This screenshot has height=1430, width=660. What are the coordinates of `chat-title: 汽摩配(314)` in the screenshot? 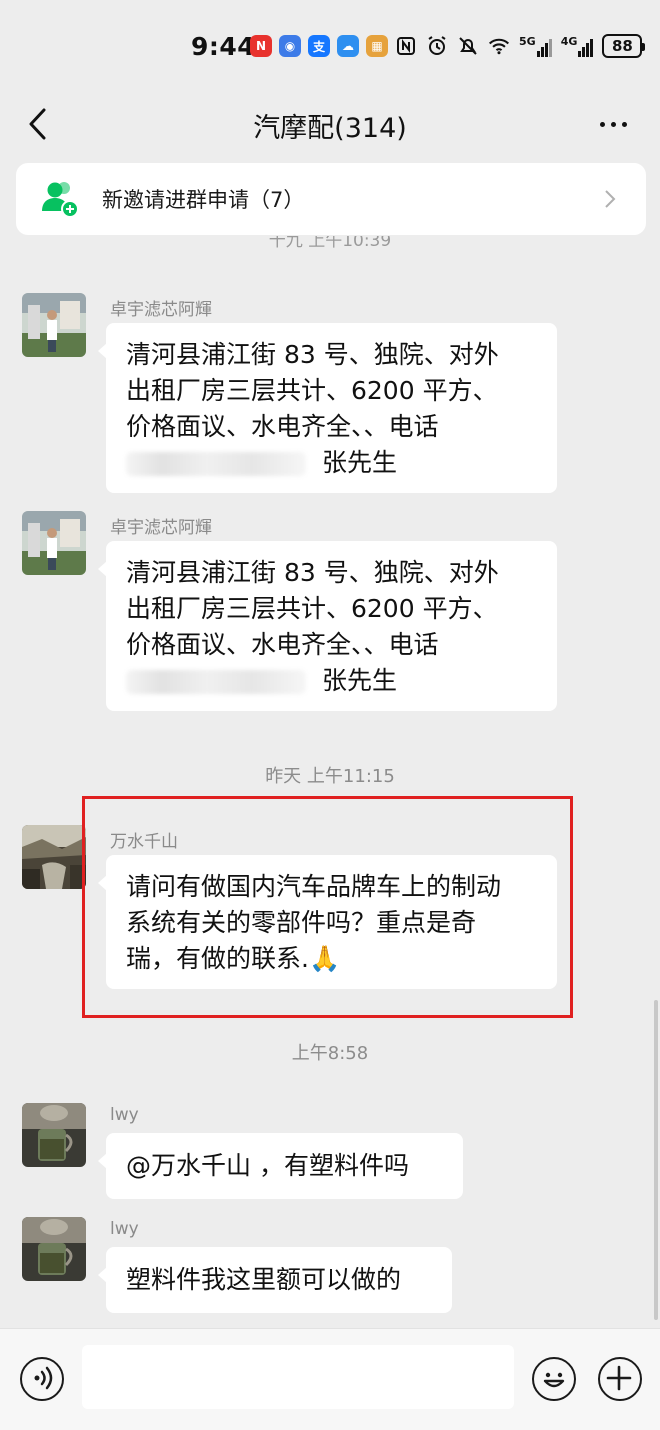 It's located at (330, 128).